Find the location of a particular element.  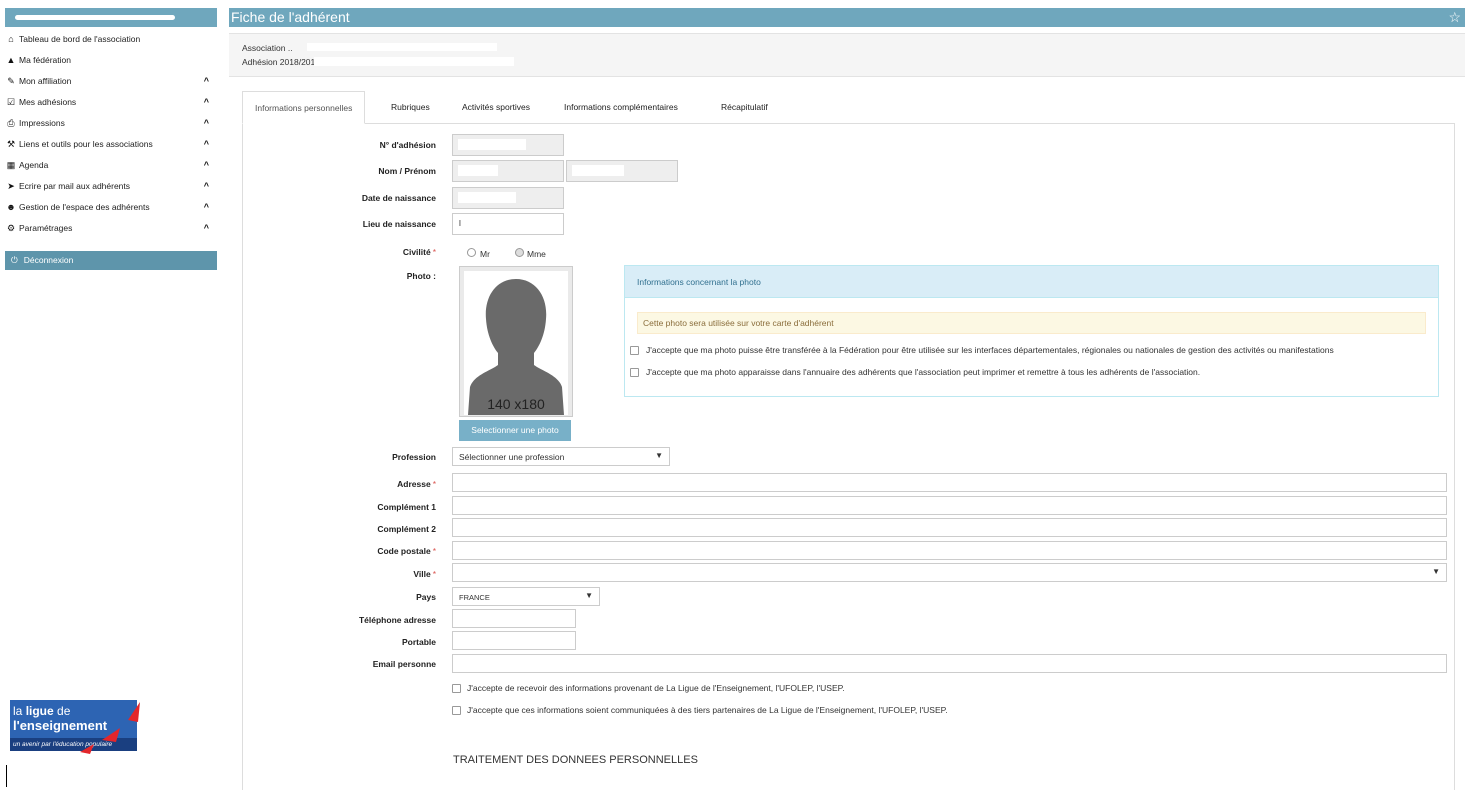

date-naissance-field is located at coordinates (508, 198).